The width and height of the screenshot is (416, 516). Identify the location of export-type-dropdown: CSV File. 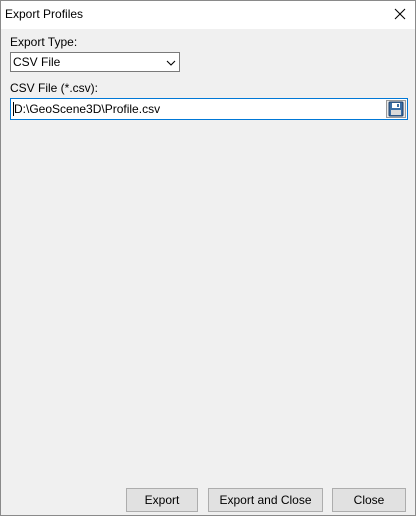
(95, 62).